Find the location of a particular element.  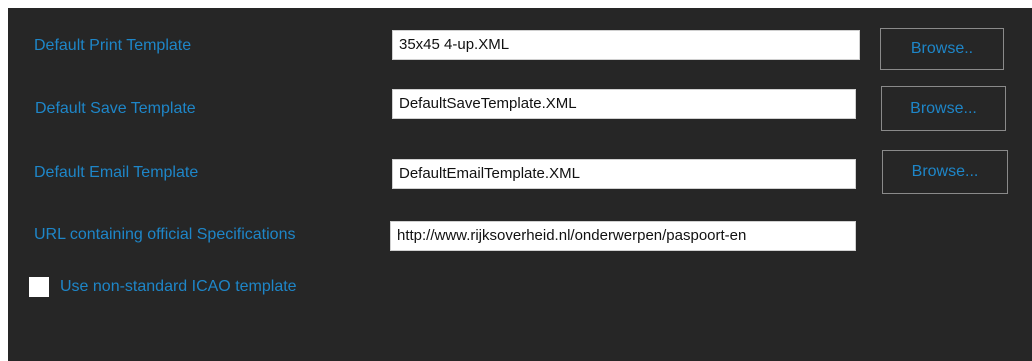

email-template-label: Default Email Template is located at coordinates (116, 172).